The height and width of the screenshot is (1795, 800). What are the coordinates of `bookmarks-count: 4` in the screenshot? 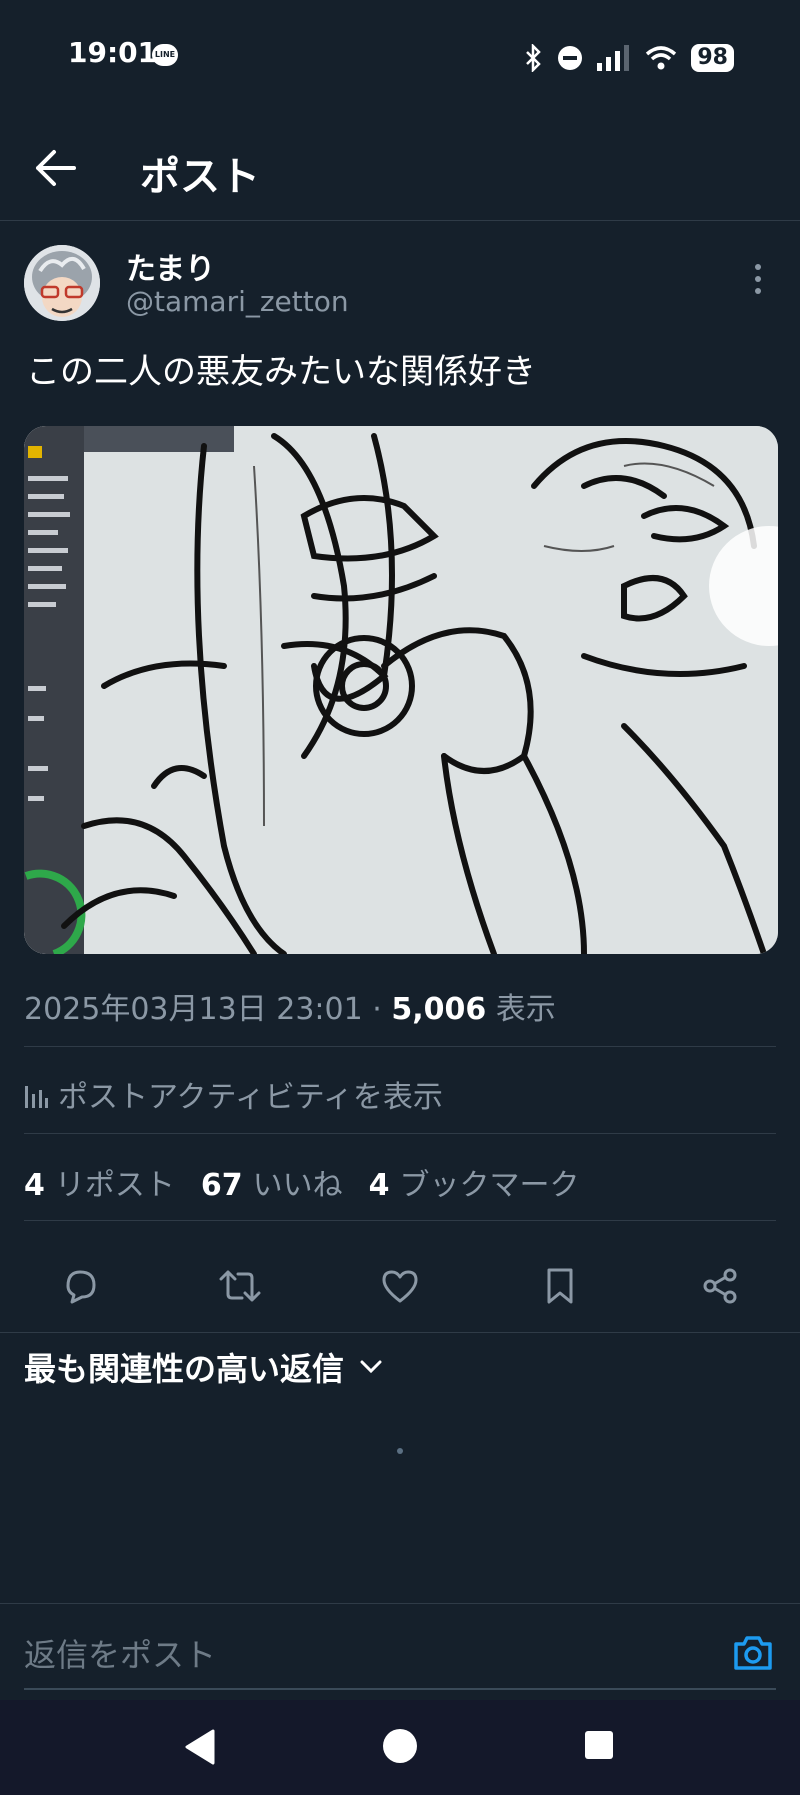 It's located at (379, 1185).